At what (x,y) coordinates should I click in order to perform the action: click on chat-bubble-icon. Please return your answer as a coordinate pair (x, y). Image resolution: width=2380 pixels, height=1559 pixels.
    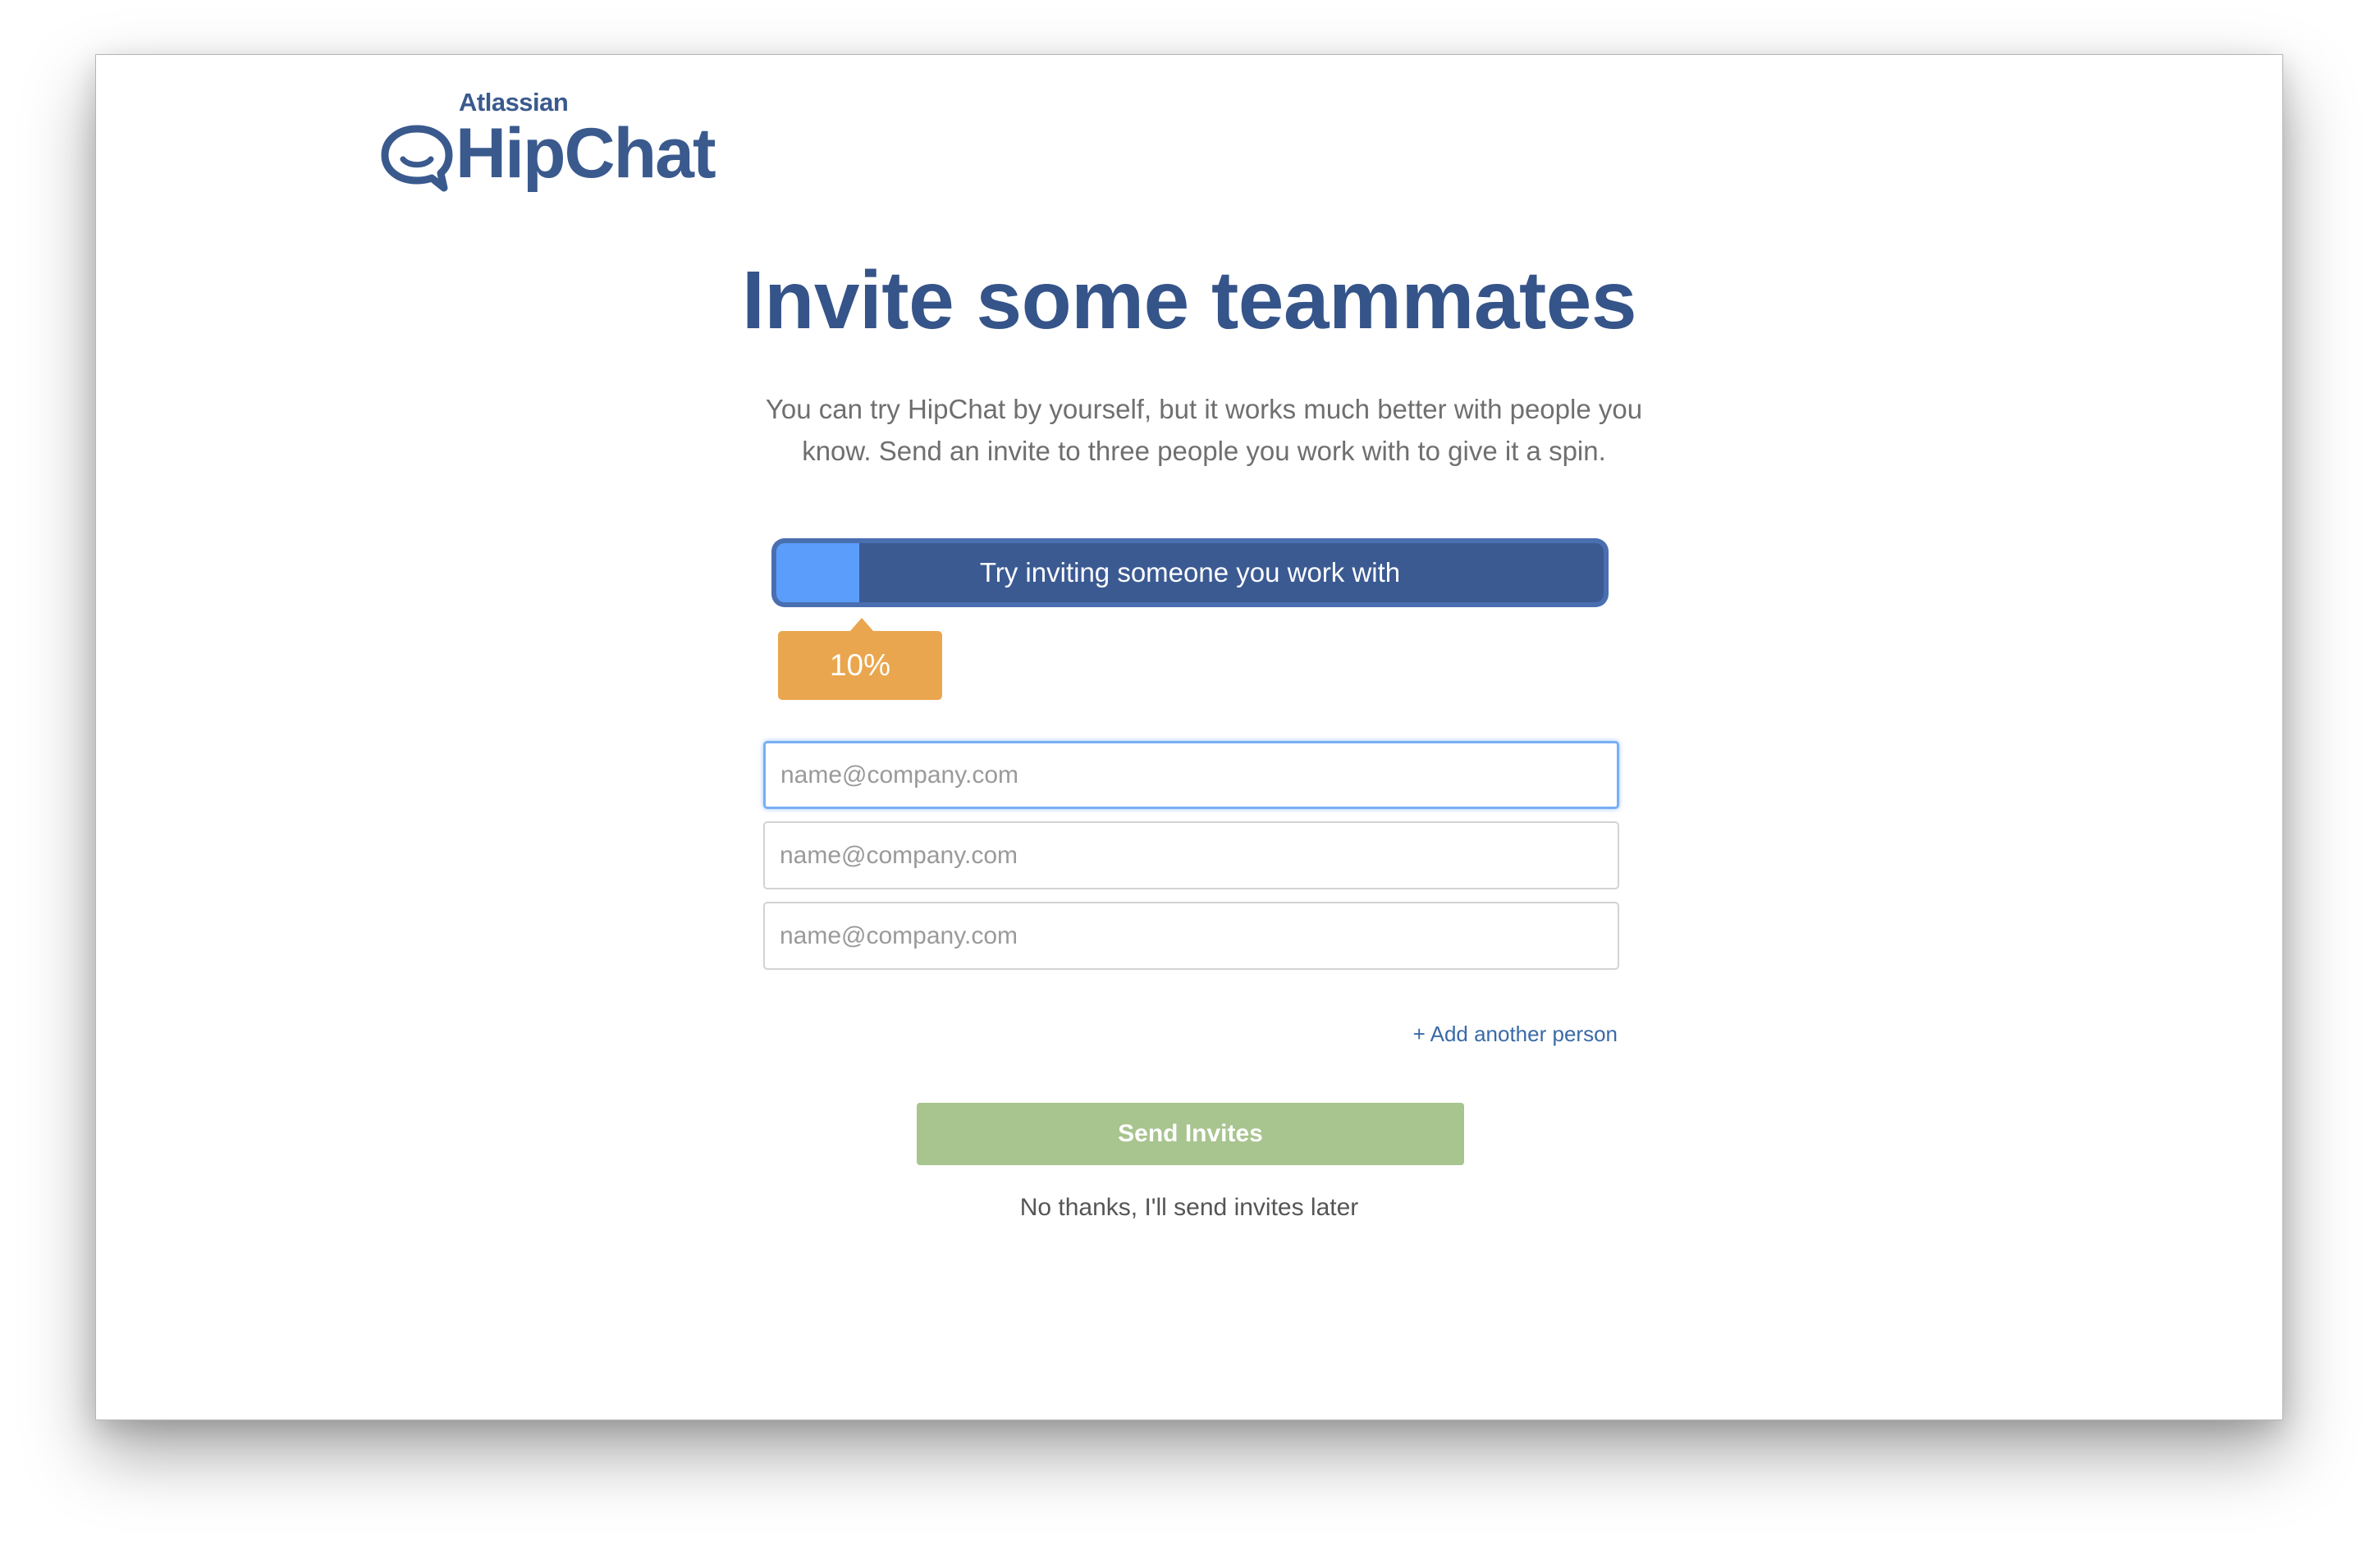
    Looking at the image, I should click on (417, 158).